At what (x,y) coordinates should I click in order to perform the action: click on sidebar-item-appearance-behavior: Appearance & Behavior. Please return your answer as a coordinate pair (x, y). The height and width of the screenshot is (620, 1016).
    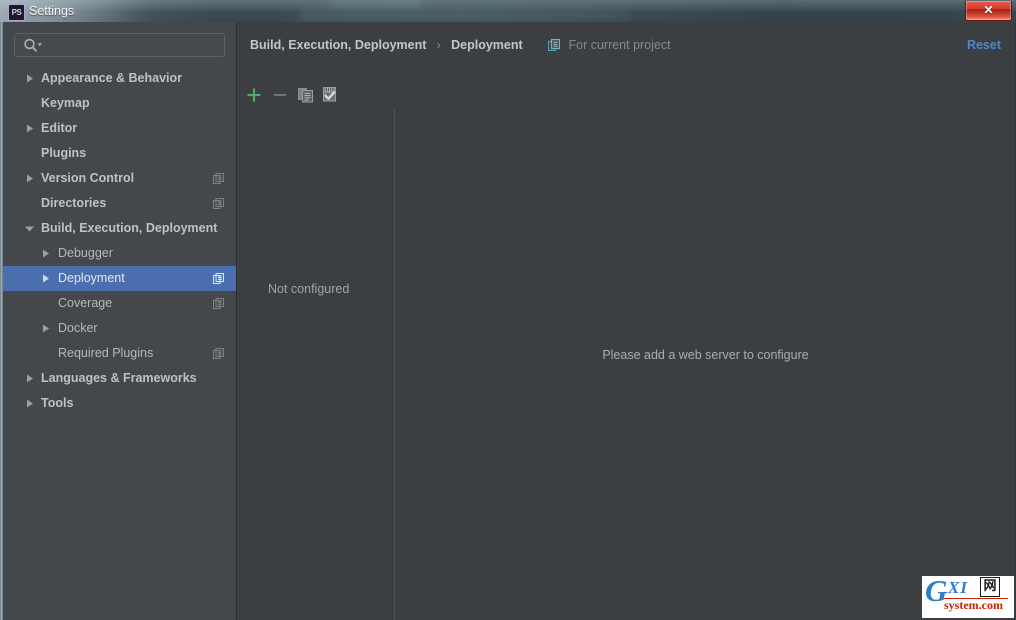
    Looking at the image, I should click on (119, 78).